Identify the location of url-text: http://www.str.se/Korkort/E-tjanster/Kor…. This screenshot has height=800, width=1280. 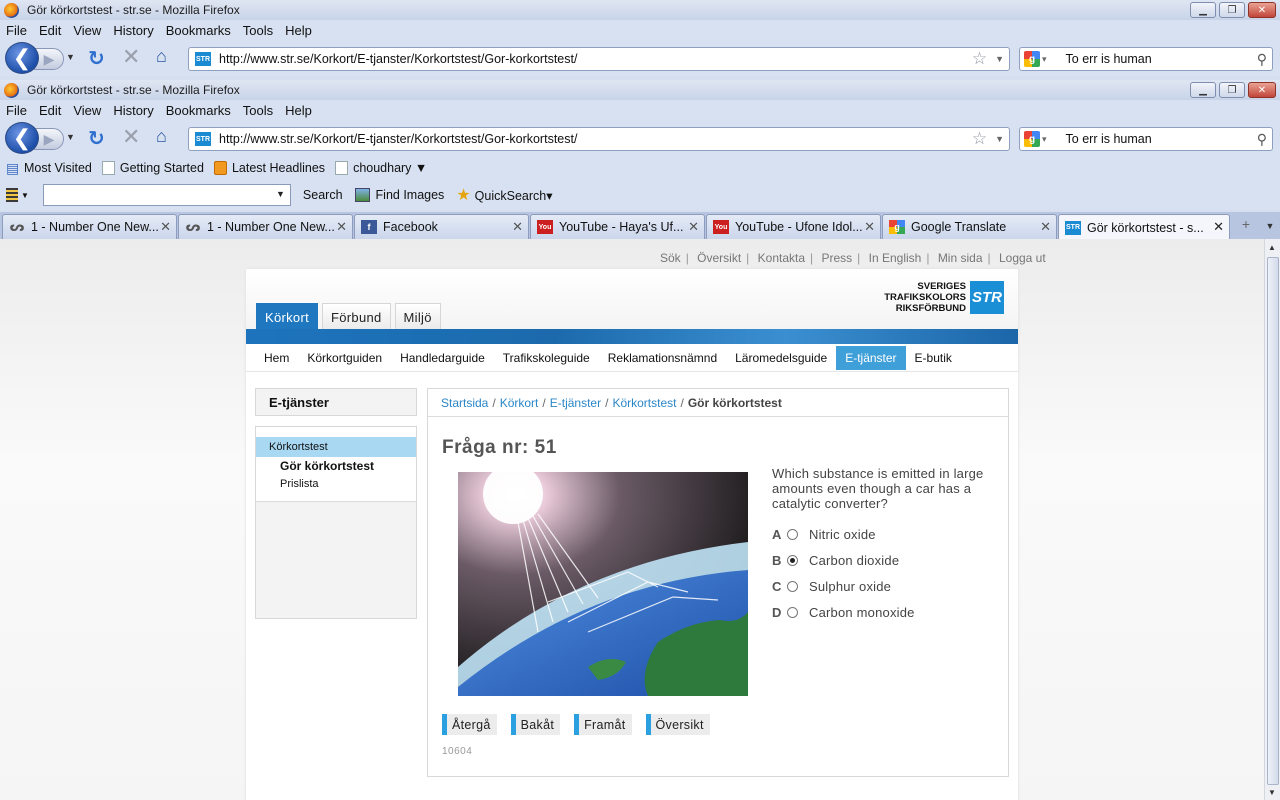
(595, 139).